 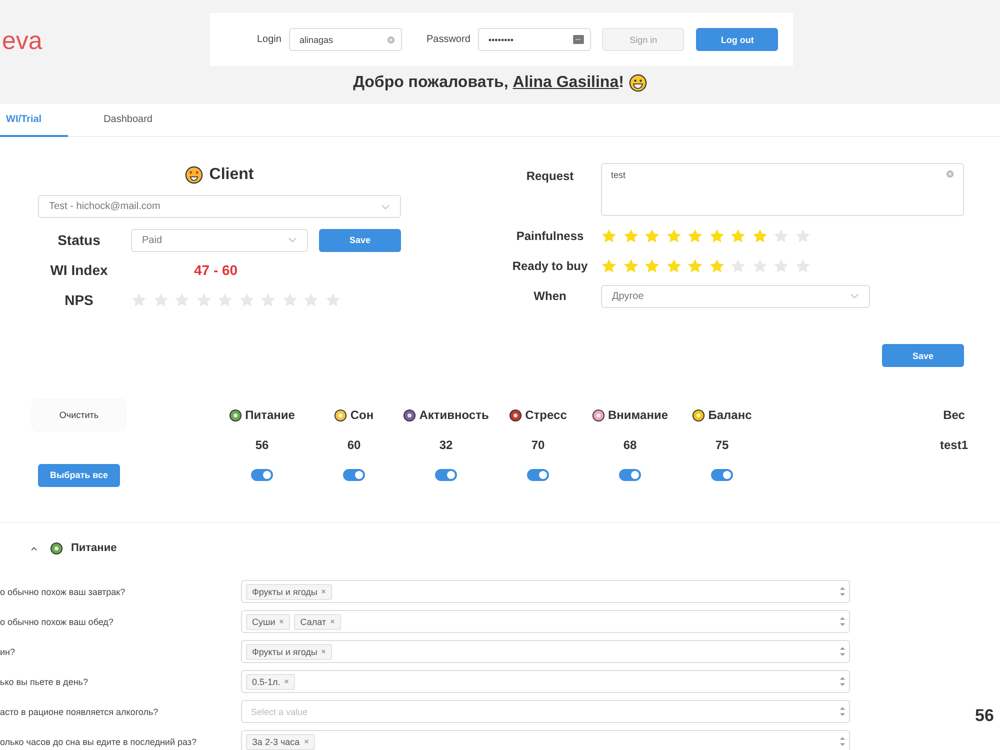 I want to click on category-name: Стресс, so click(x=546, y=415).